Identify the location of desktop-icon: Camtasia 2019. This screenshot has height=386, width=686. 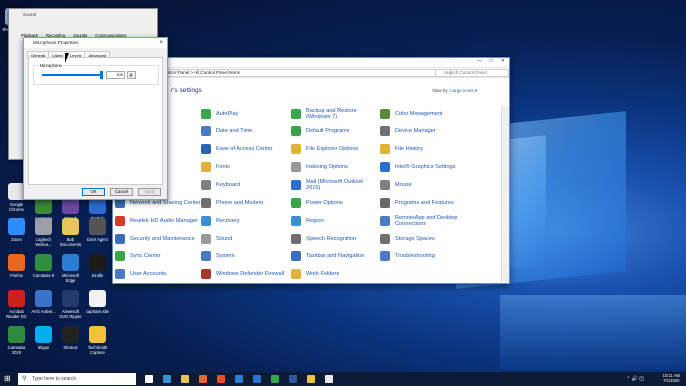
(16, 340).